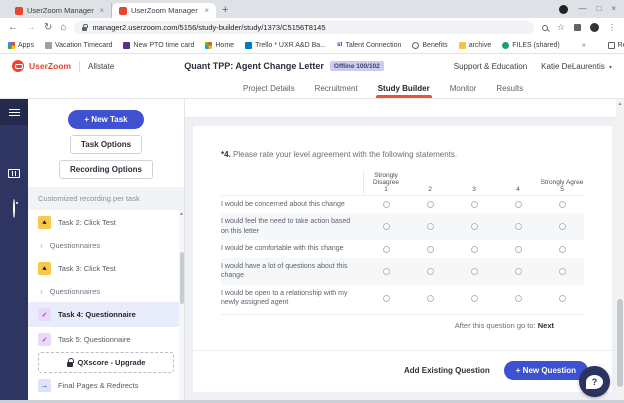 The height and width of the screenshot is (403, 624). I want to click on menu-toggle, so click(14, 112).